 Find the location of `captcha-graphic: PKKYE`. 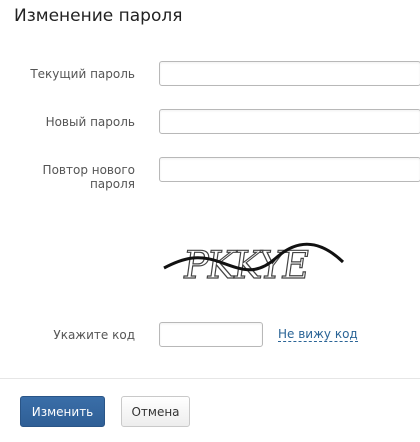

captcha-graphic: PKKYE is located at coordinates (254, 265).